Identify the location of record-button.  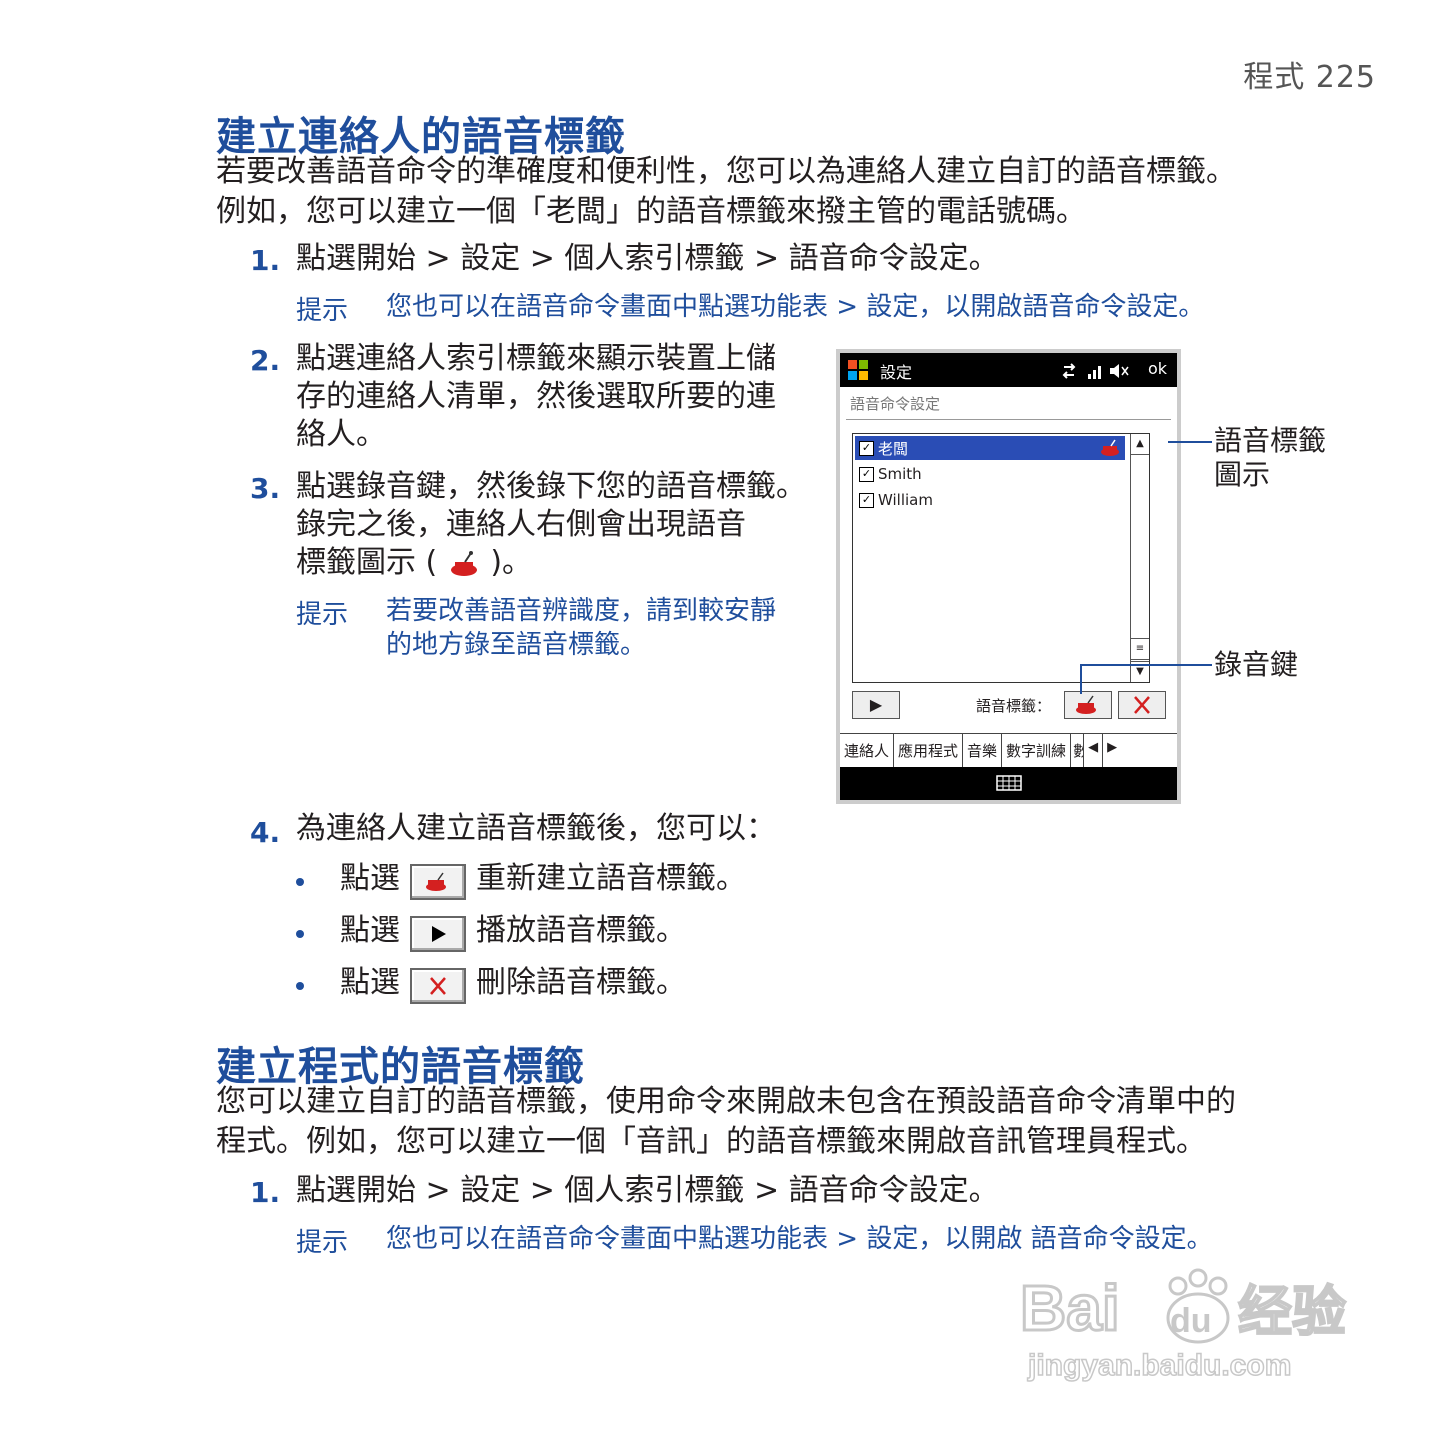
(1088, 705).